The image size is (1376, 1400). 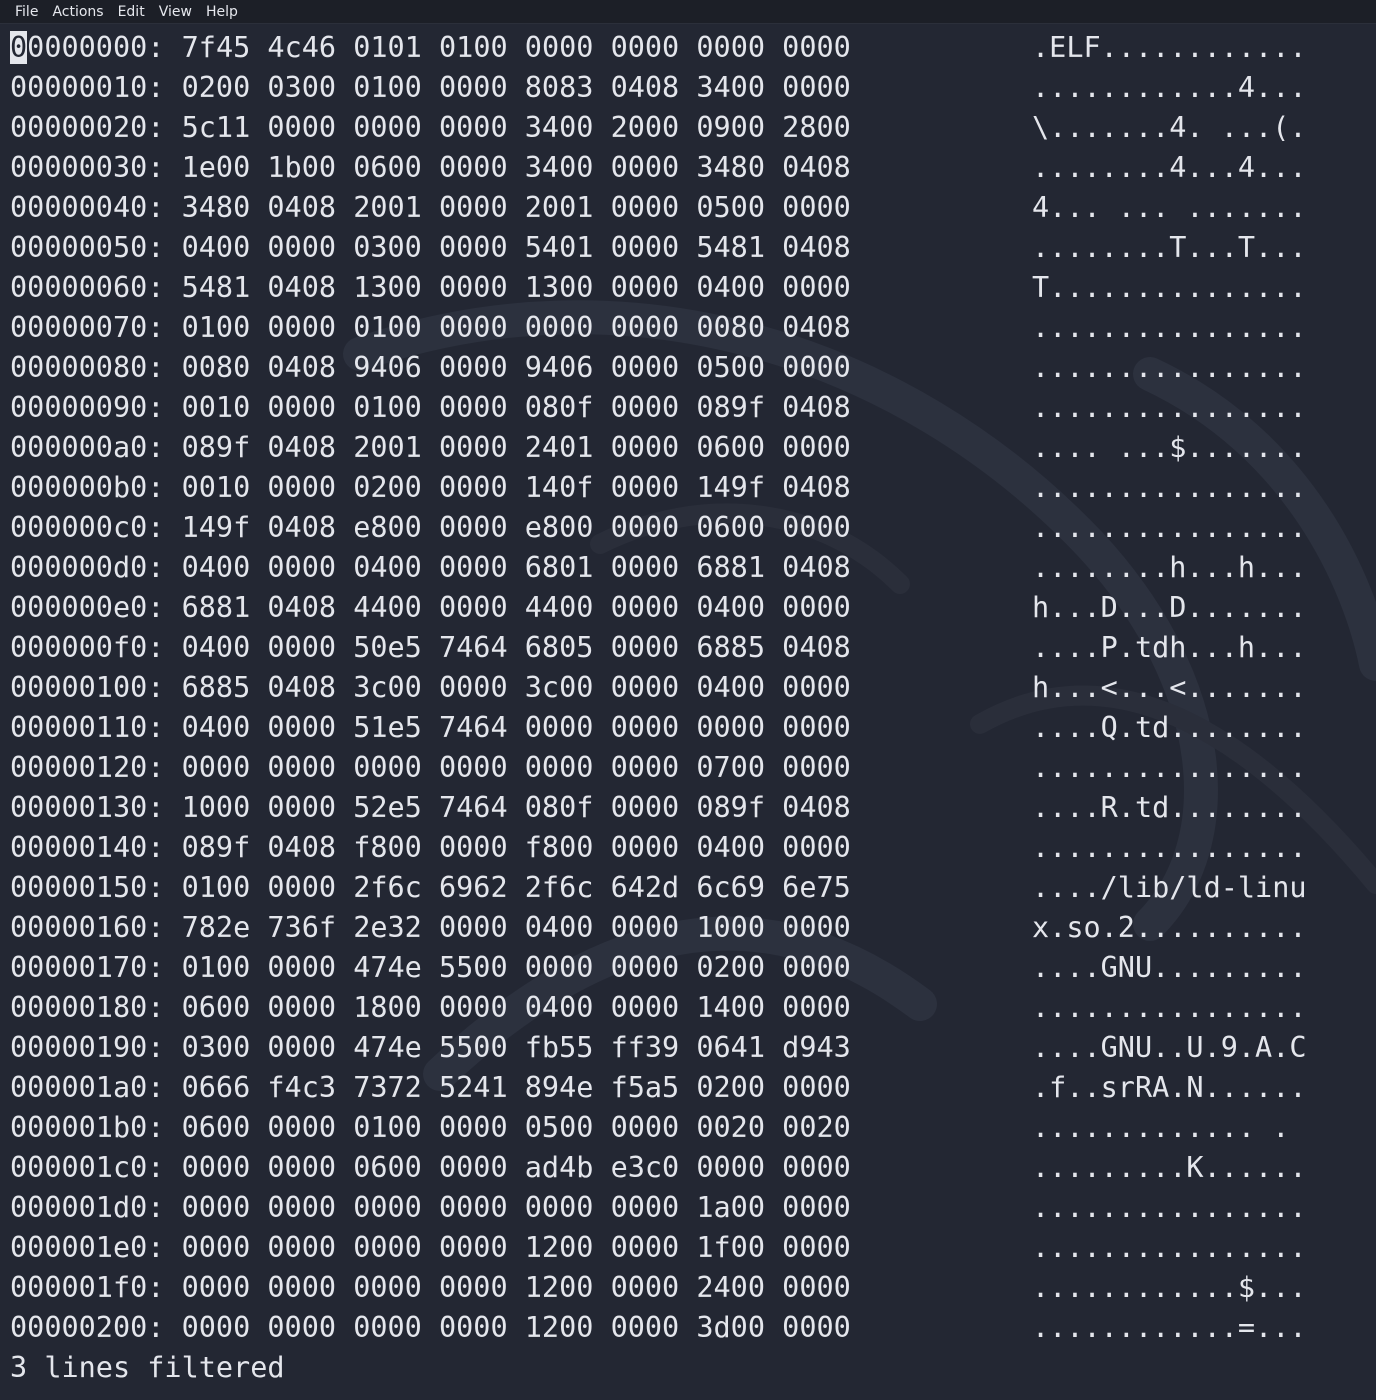 I want to click on offset-rest: 0000000:, so click(x=96, y=47).